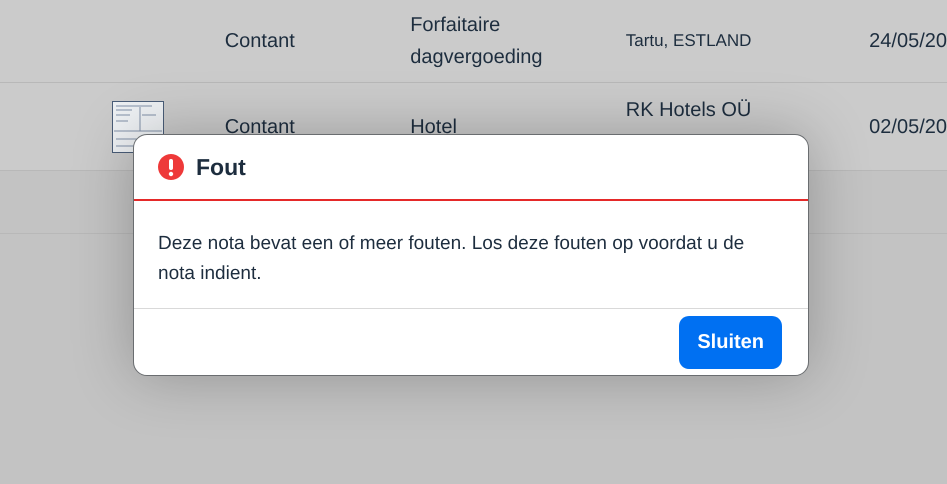 Image resolution: width=947 pixels, height=484 pixels. What do you see at coordinates (171, 167) in the screenshot?
I see `error-icon` at bounding box center [171, 167].